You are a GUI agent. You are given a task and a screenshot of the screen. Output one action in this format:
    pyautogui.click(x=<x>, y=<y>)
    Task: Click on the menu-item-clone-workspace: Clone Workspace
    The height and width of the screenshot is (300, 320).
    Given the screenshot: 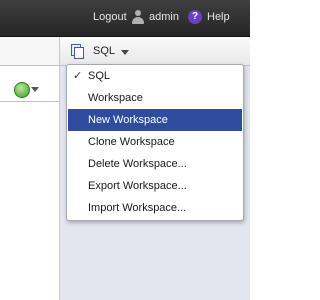 What is the action you would take?
    pyautogui.click(x=155, y=142)
    